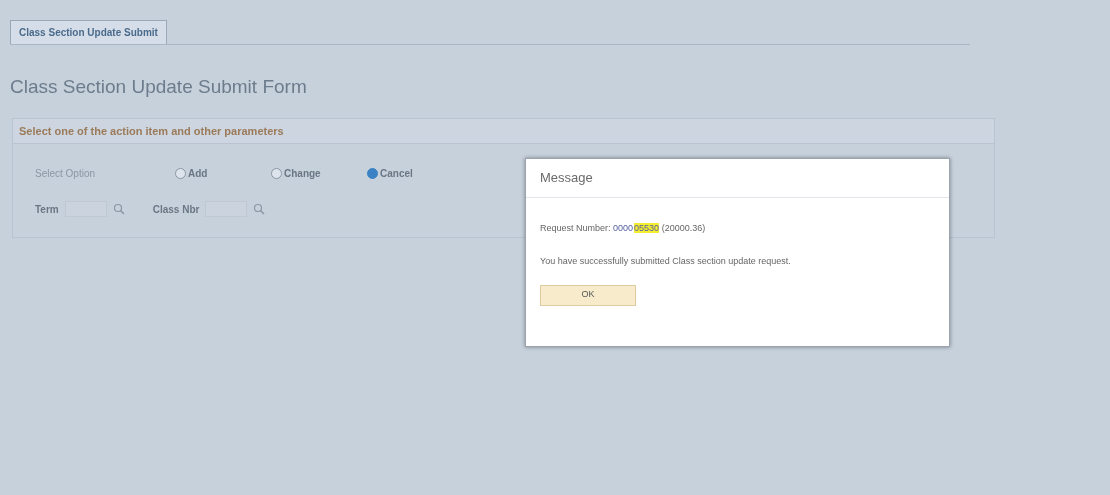 Image resolution: width=1110 pixels, height=495 pixels. Describe the element at coordinates (737, 178) in the screenshot. I see `dialog-title: Message` at that location.